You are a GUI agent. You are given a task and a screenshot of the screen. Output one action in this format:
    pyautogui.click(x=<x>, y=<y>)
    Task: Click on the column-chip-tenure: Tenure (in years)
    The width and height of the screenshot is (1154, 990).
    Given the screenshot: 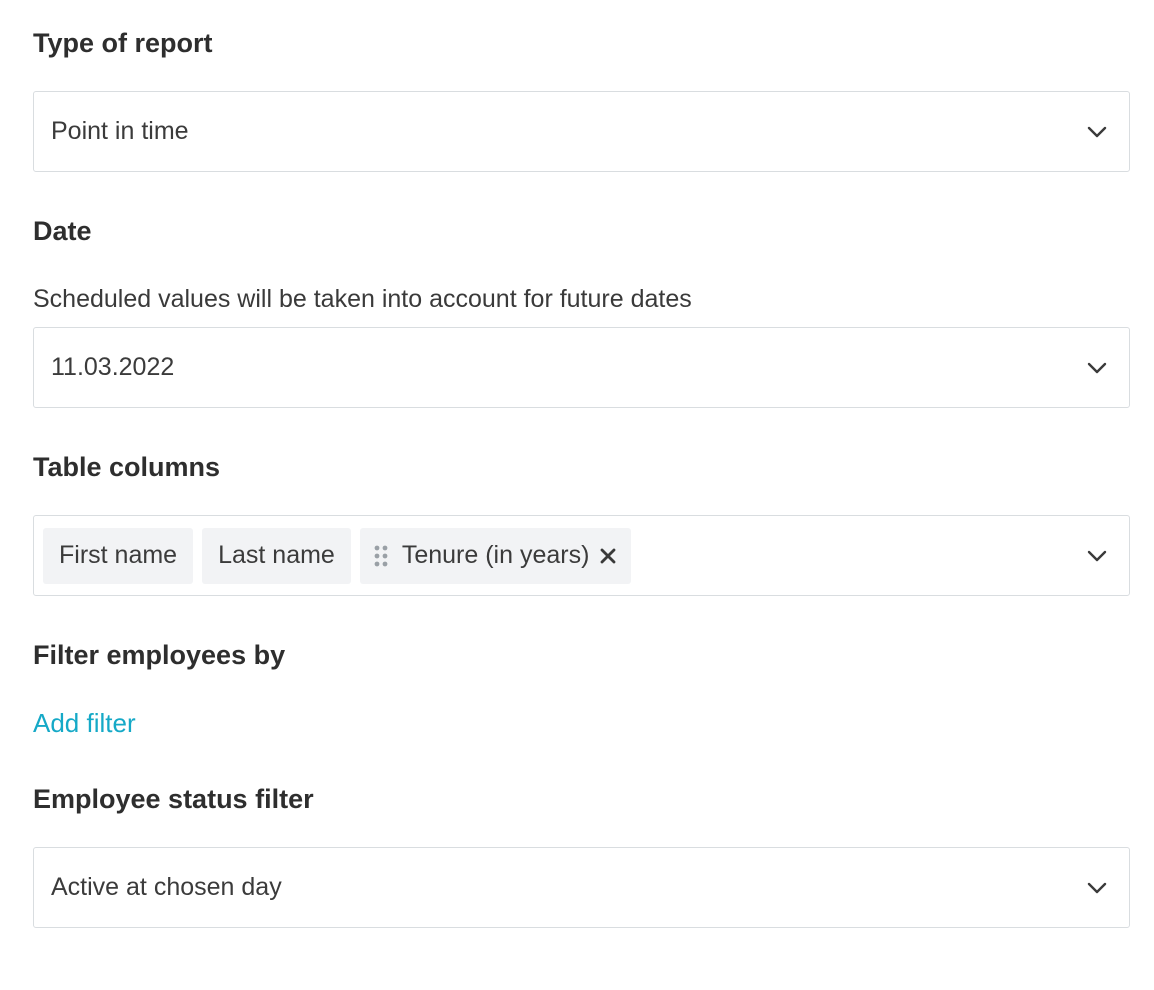 What is the action you would take?
    pyautogui.click(x=495, y=555)
    